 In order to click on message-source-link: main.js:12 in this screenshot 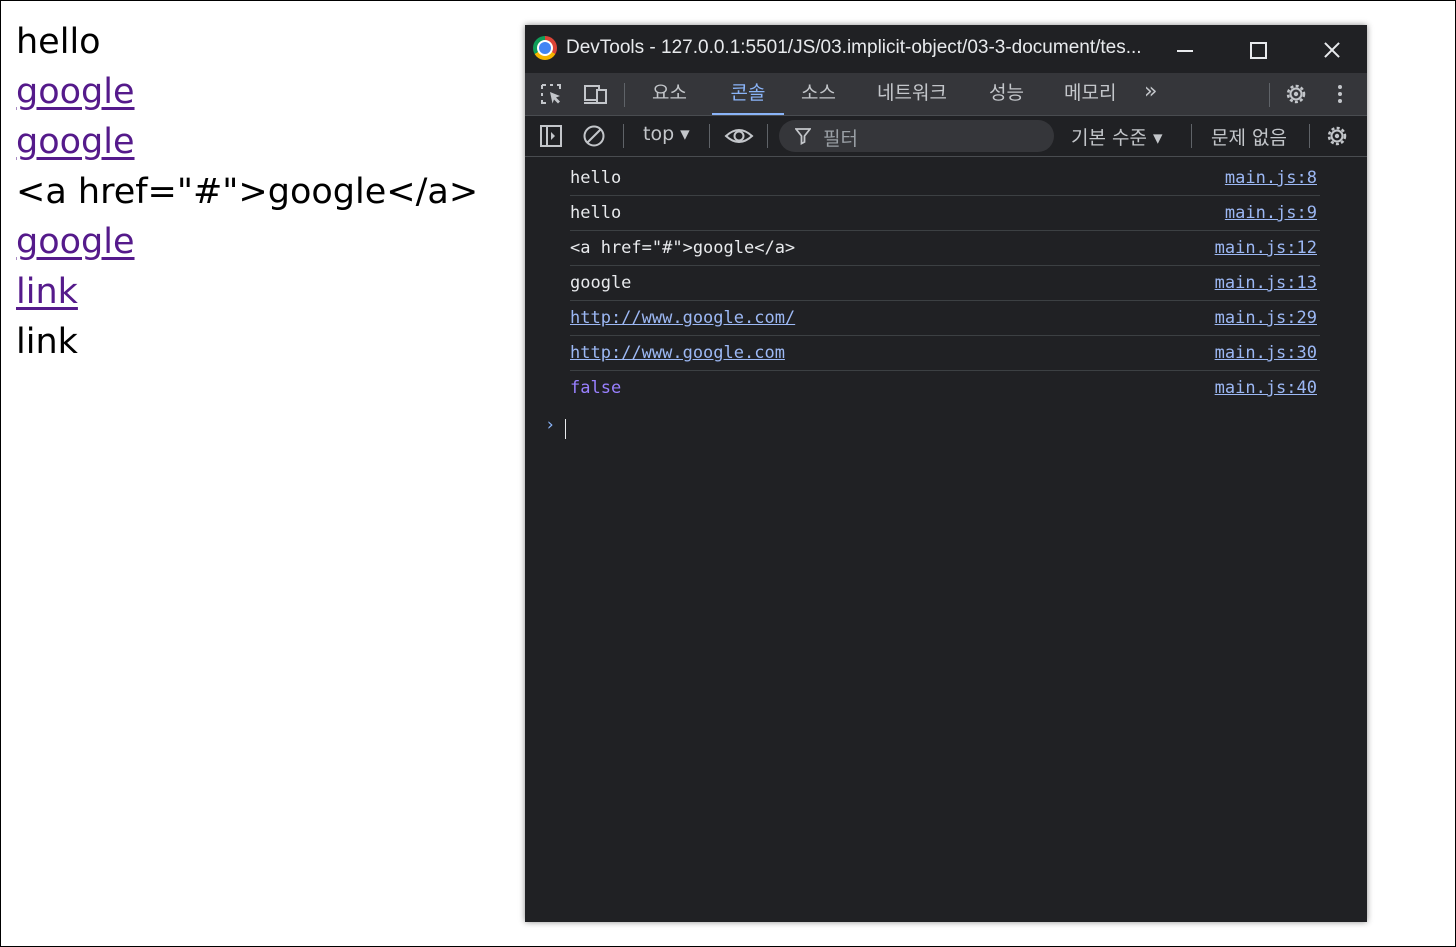, I will do `click(1266, 248)`.